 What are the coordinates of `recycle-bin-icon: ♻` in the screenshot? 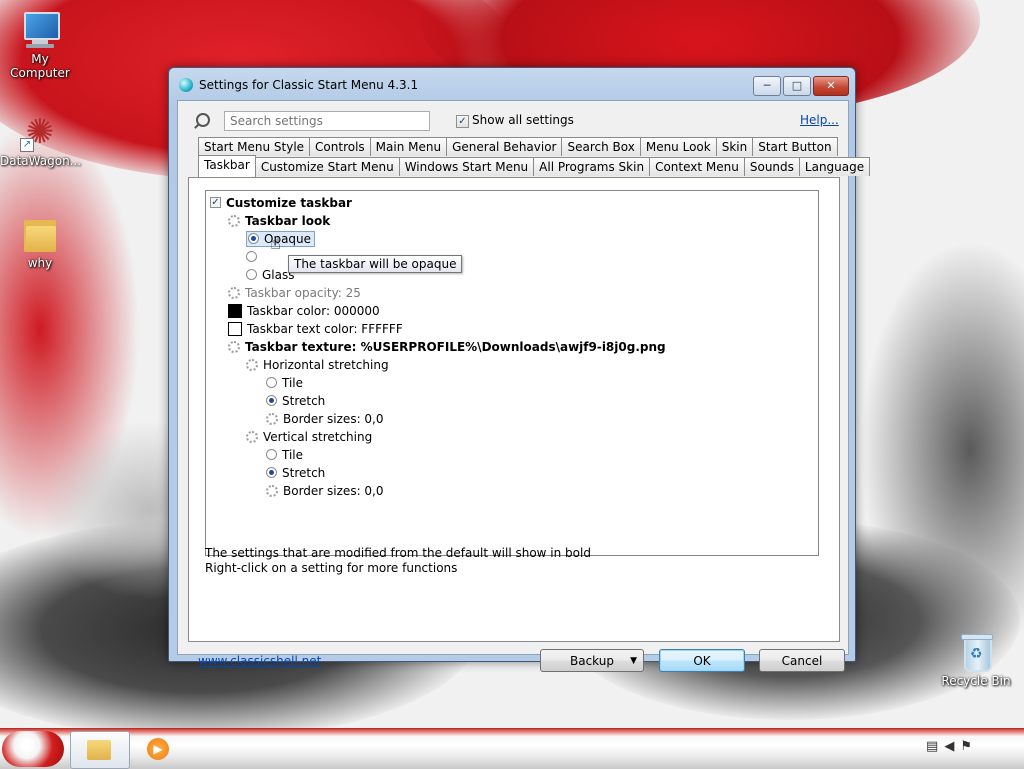 It's located at (976, 652).